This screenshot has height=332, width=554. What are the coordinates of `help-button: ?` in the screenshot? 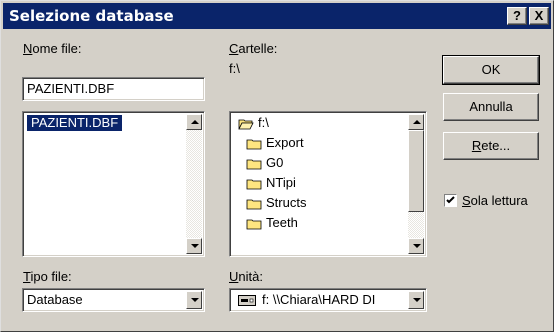 It's located at (517, 16).